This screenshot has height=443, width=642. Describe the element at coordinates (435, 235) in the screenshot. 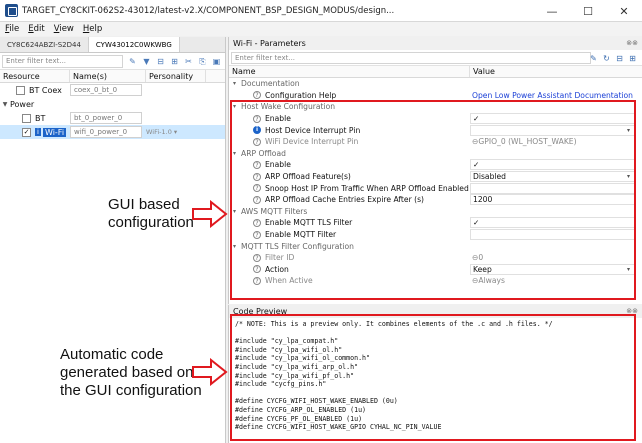

I see `param-row: ? Enable MQTT Filter` at that location.